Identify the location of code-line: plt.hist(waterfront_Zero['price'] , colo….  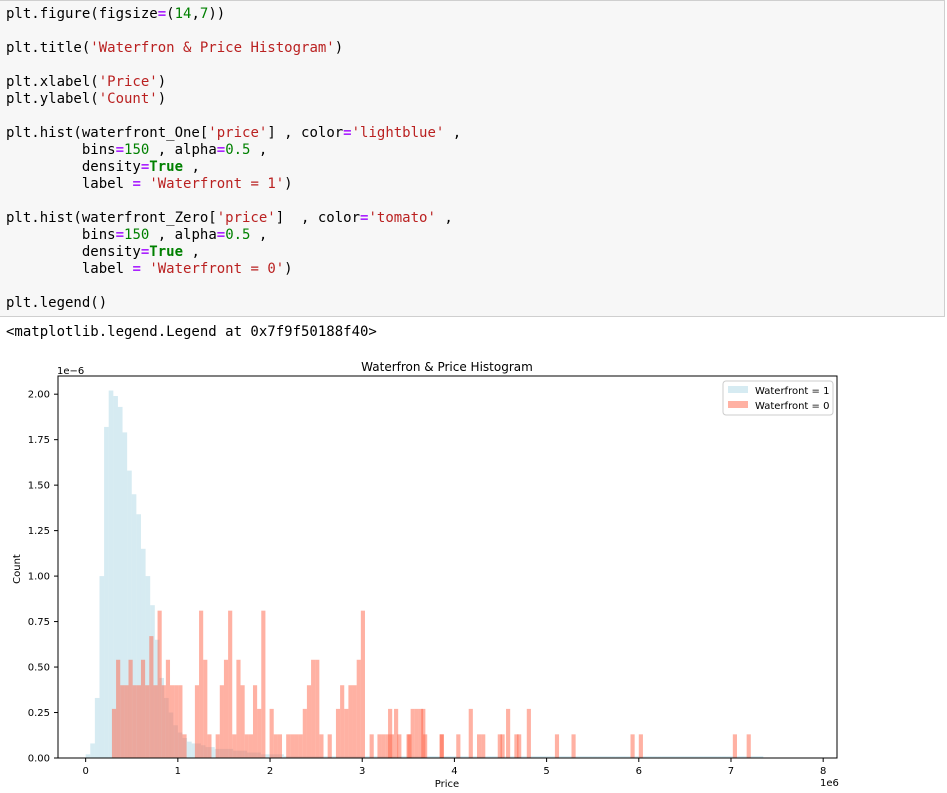
(229, 218).